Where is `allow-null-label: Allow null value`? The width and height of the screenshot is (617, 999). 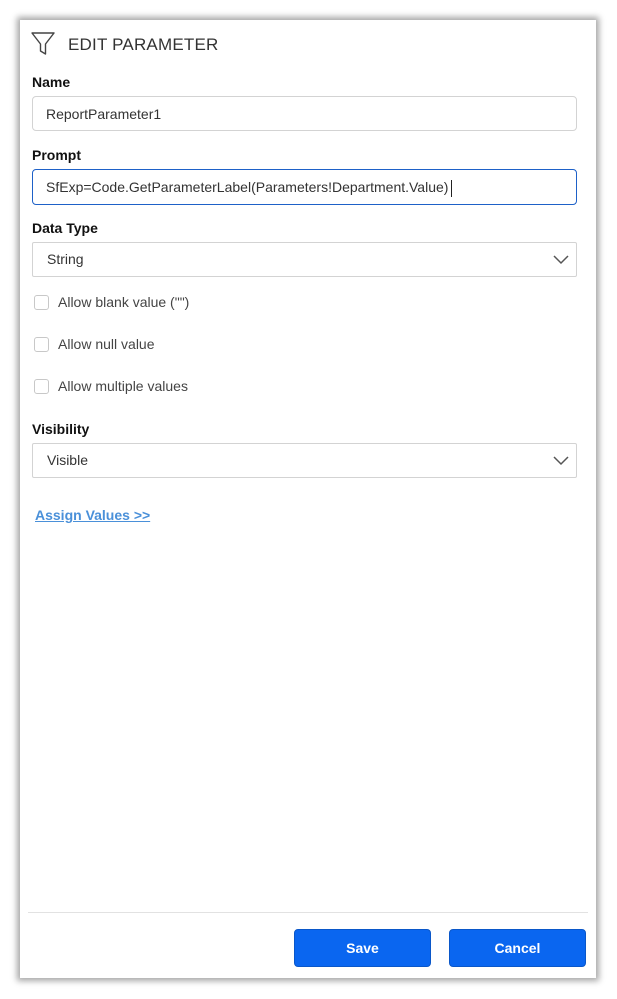 allow-null-label: Allow null value is located at coordinates (106, 344).